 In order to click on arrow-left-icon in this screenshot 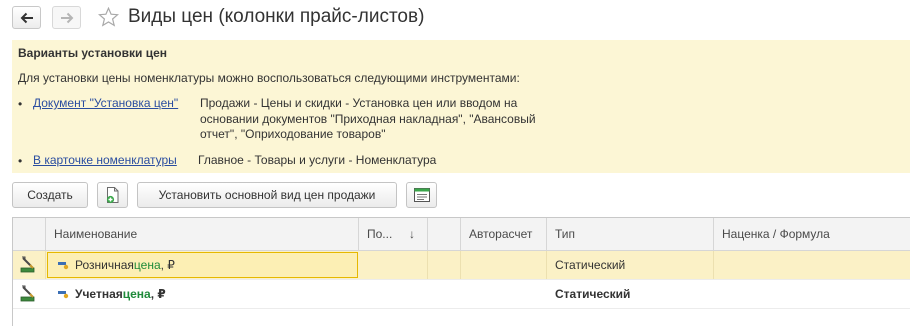, I will do `click(26, 17)`.